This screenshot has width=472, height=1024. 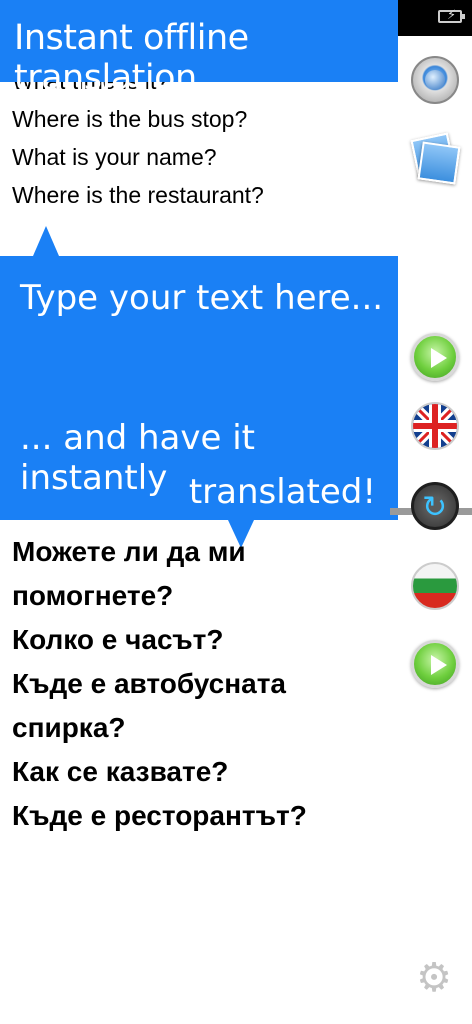 What do you see at coordinates (69, 727) in the screenshot?
I see `translation-line: спирка?` at bounding box center [69, 727].